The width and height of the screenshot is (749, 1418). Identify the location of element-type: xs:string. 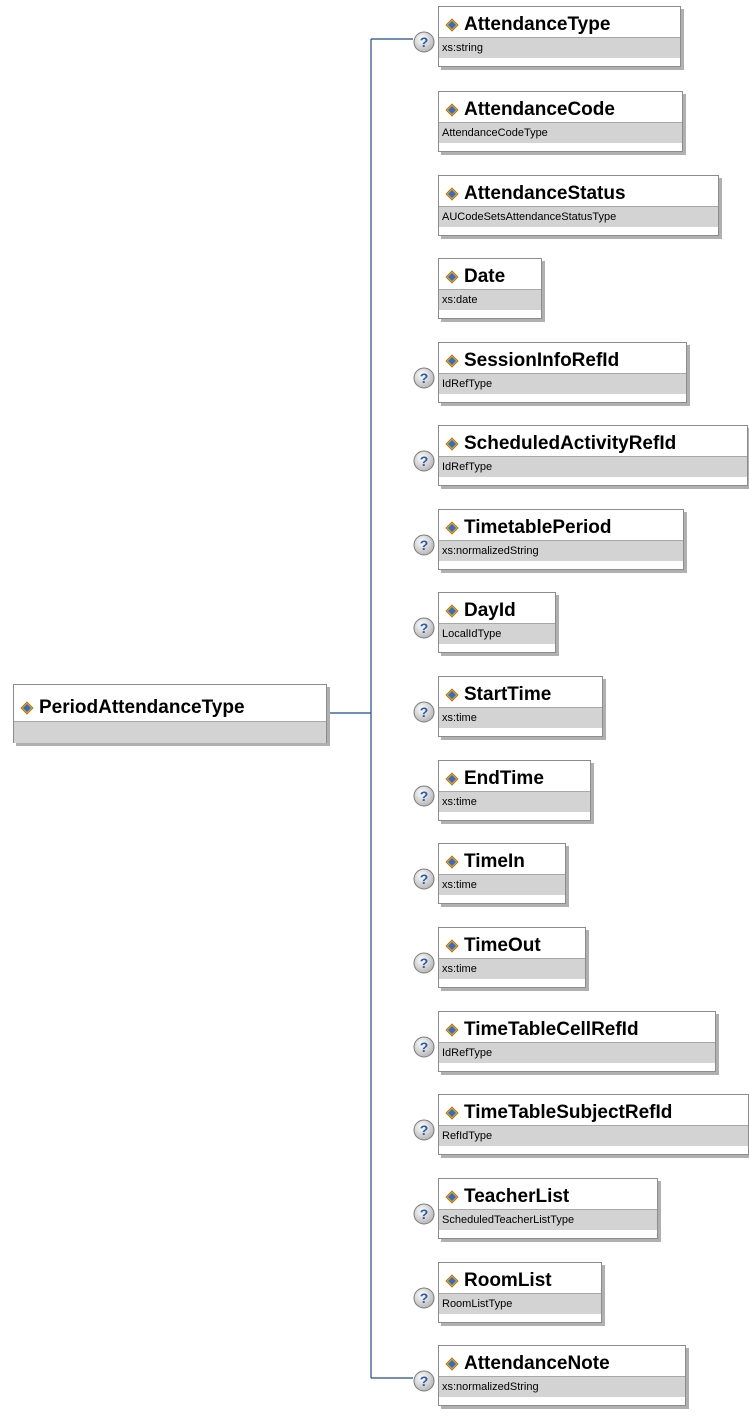
(559, 47).